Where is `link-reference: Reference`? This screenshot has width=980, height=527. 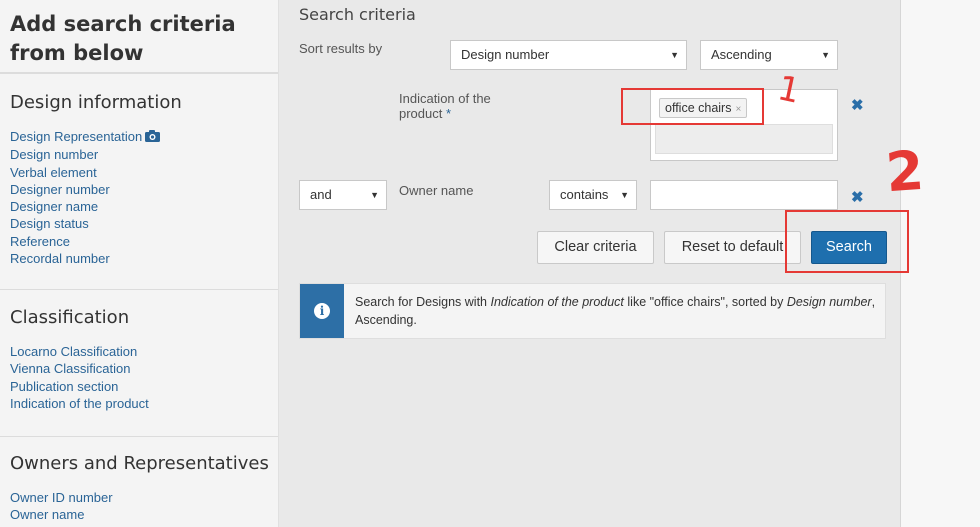 link-reference: Reference is located at coordinates (85, 241).